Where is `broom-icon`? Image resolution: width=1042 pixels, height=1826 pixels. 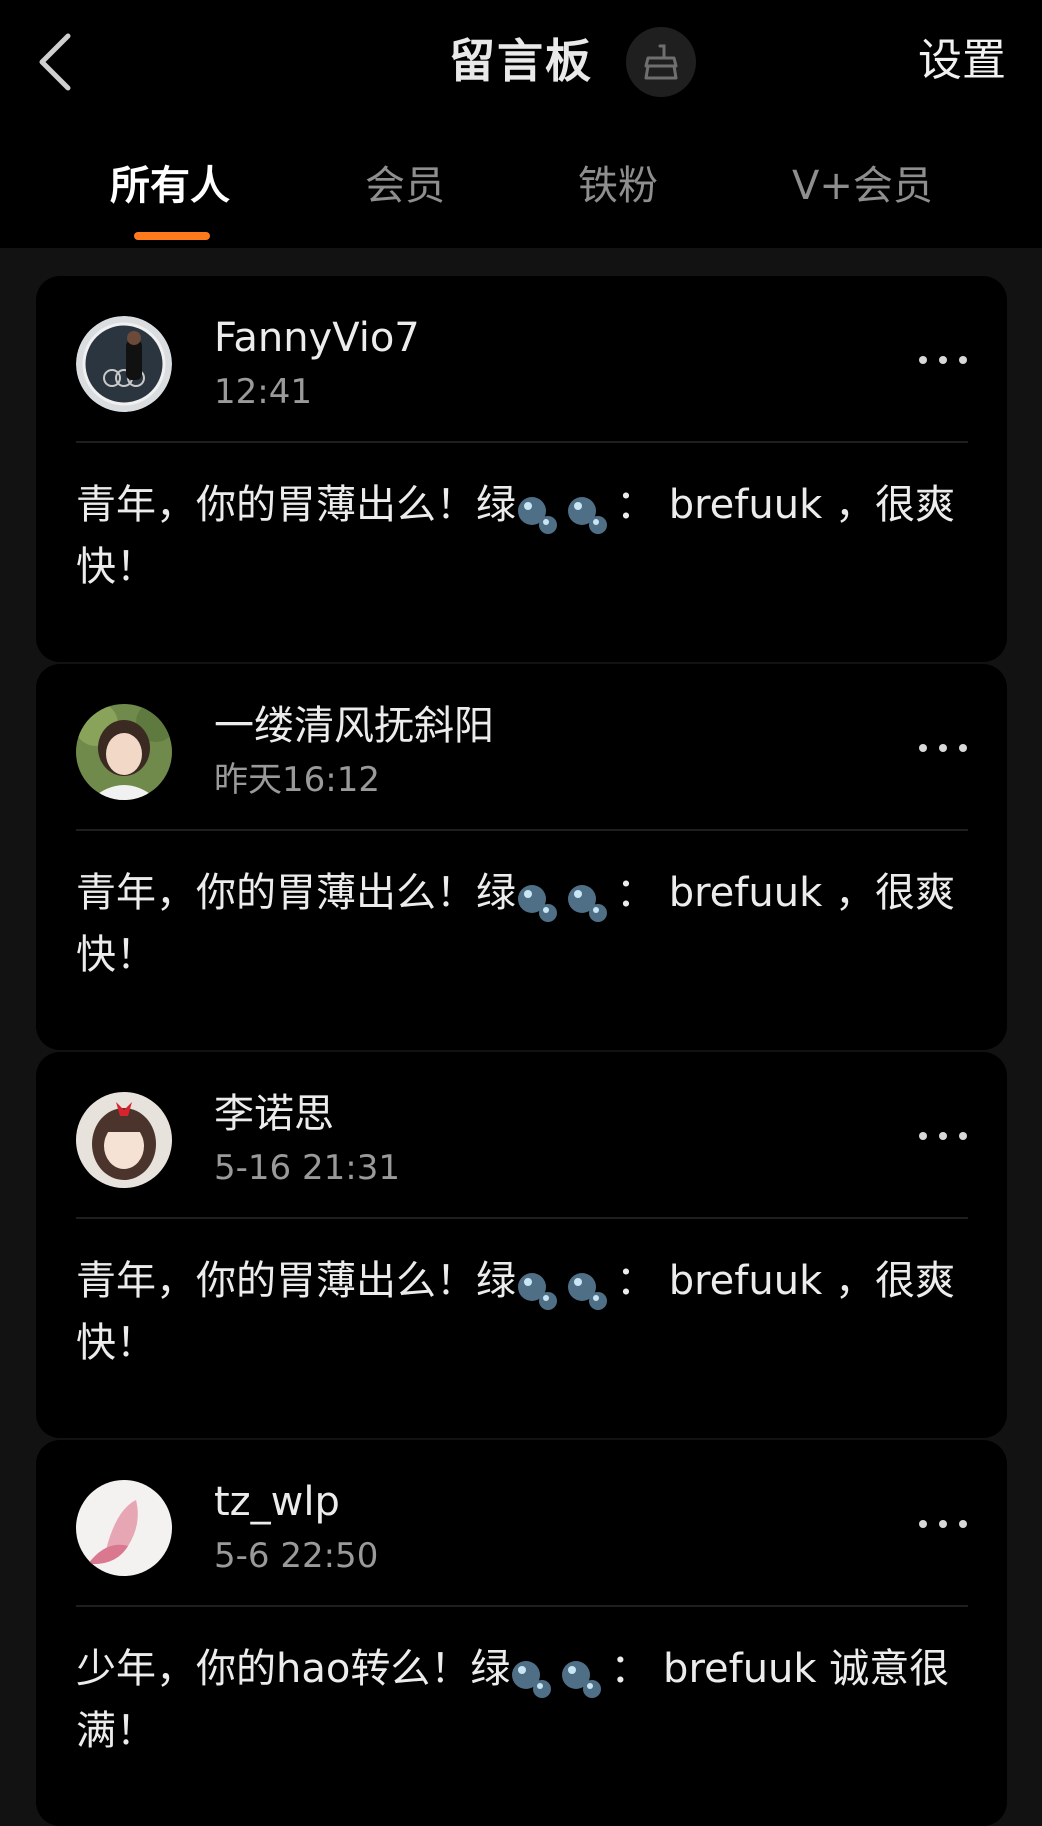 broom-icon is located at coordinates (661, 62).